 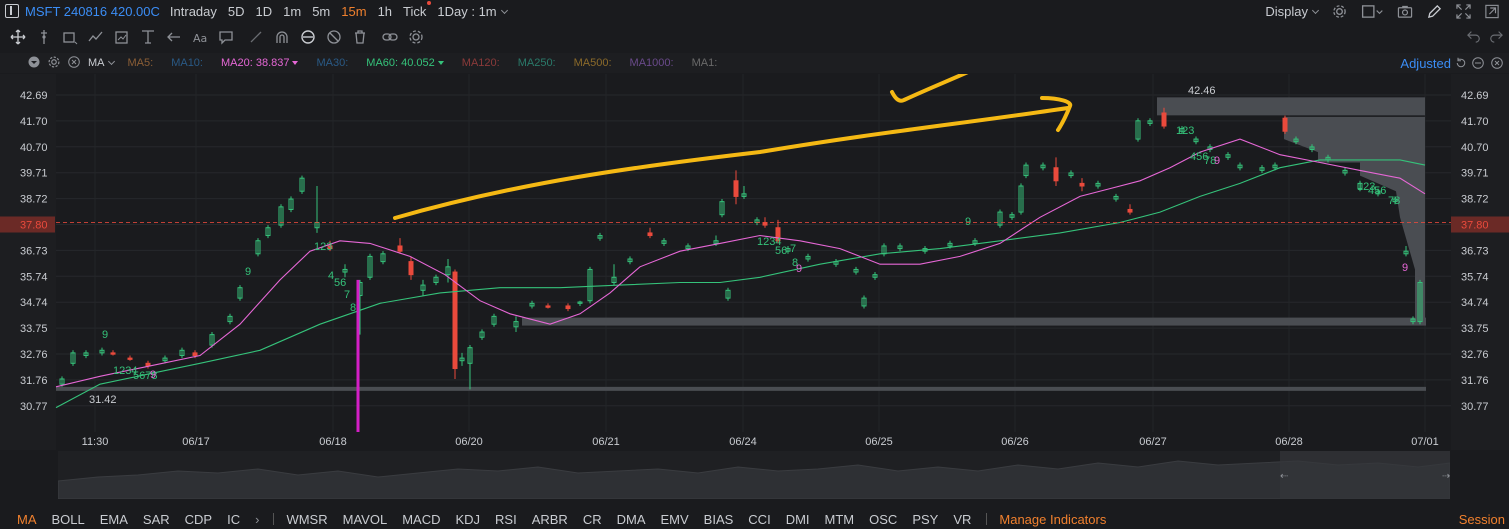 I want to click on display-menu: Display, so click(x=1292, y=11).